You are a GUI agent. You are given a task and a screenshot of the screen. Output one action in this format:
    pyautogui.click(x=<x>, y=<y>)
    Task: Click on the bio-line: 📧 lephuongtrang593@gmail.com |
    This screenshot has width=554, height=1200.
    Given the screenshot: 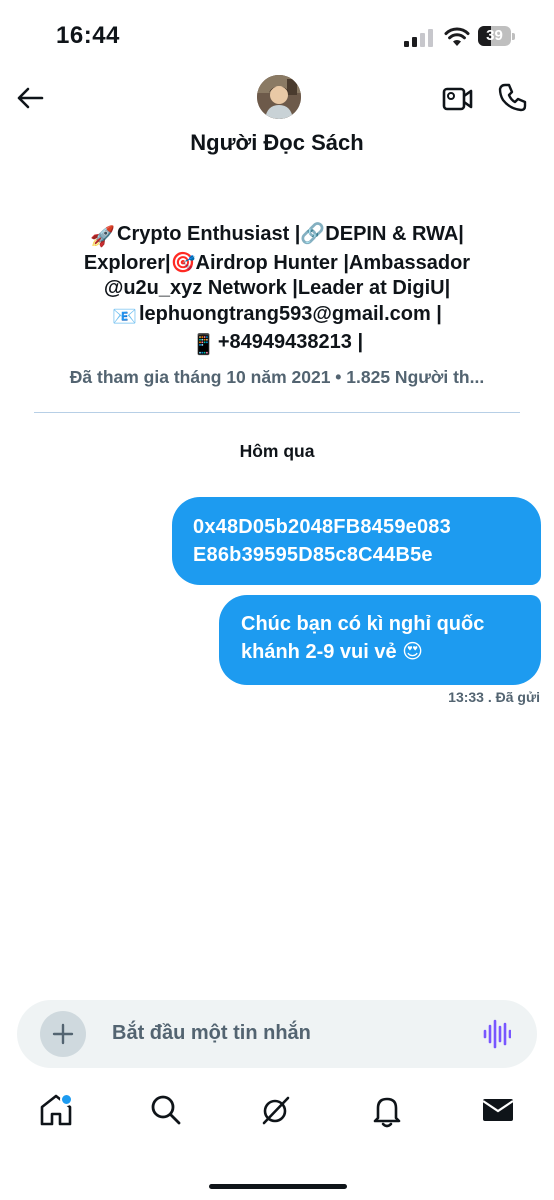 What is the action you would take?
    pyautogui.click(x=277, y=316)
    